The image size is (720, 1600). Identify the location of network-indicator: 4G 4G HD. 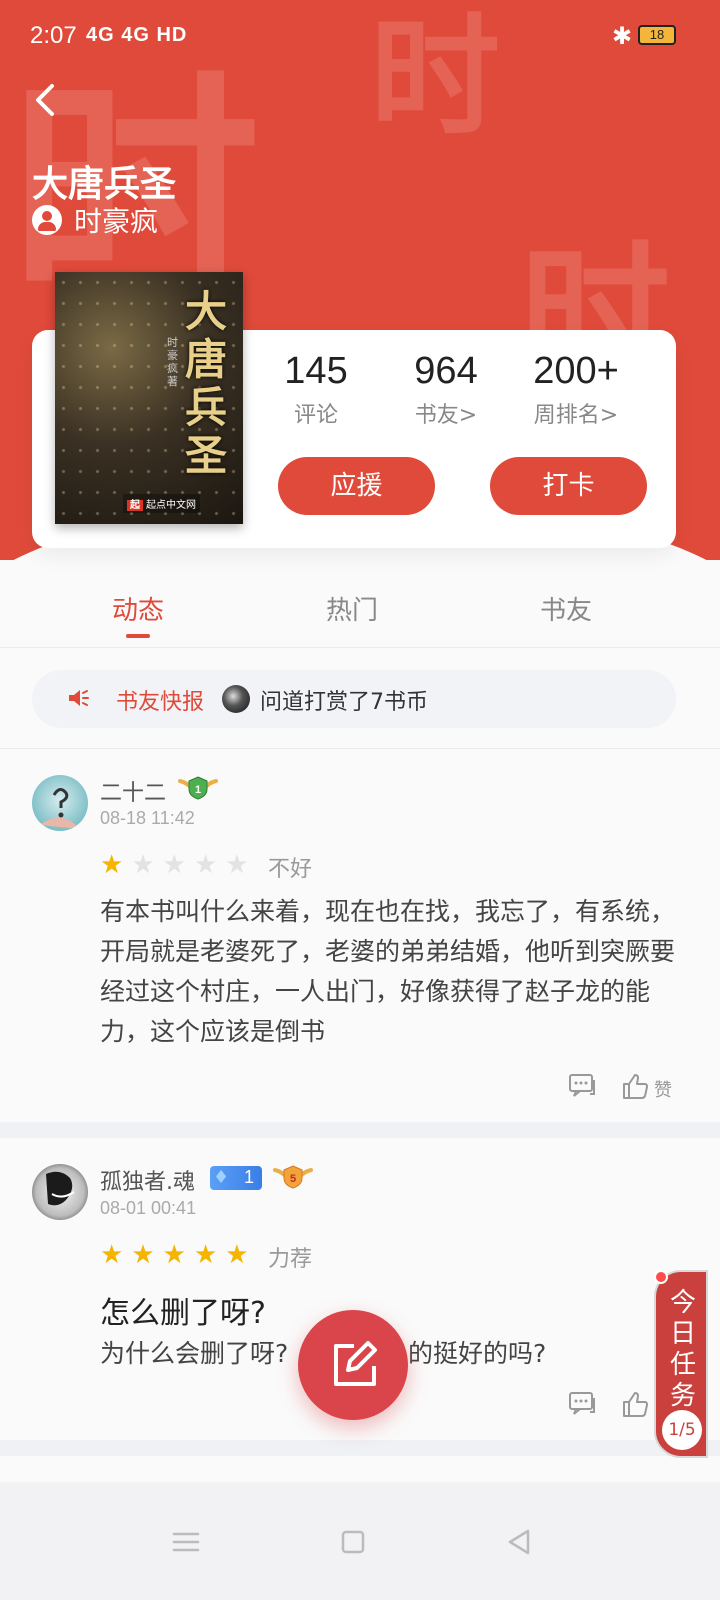
(137, 35).